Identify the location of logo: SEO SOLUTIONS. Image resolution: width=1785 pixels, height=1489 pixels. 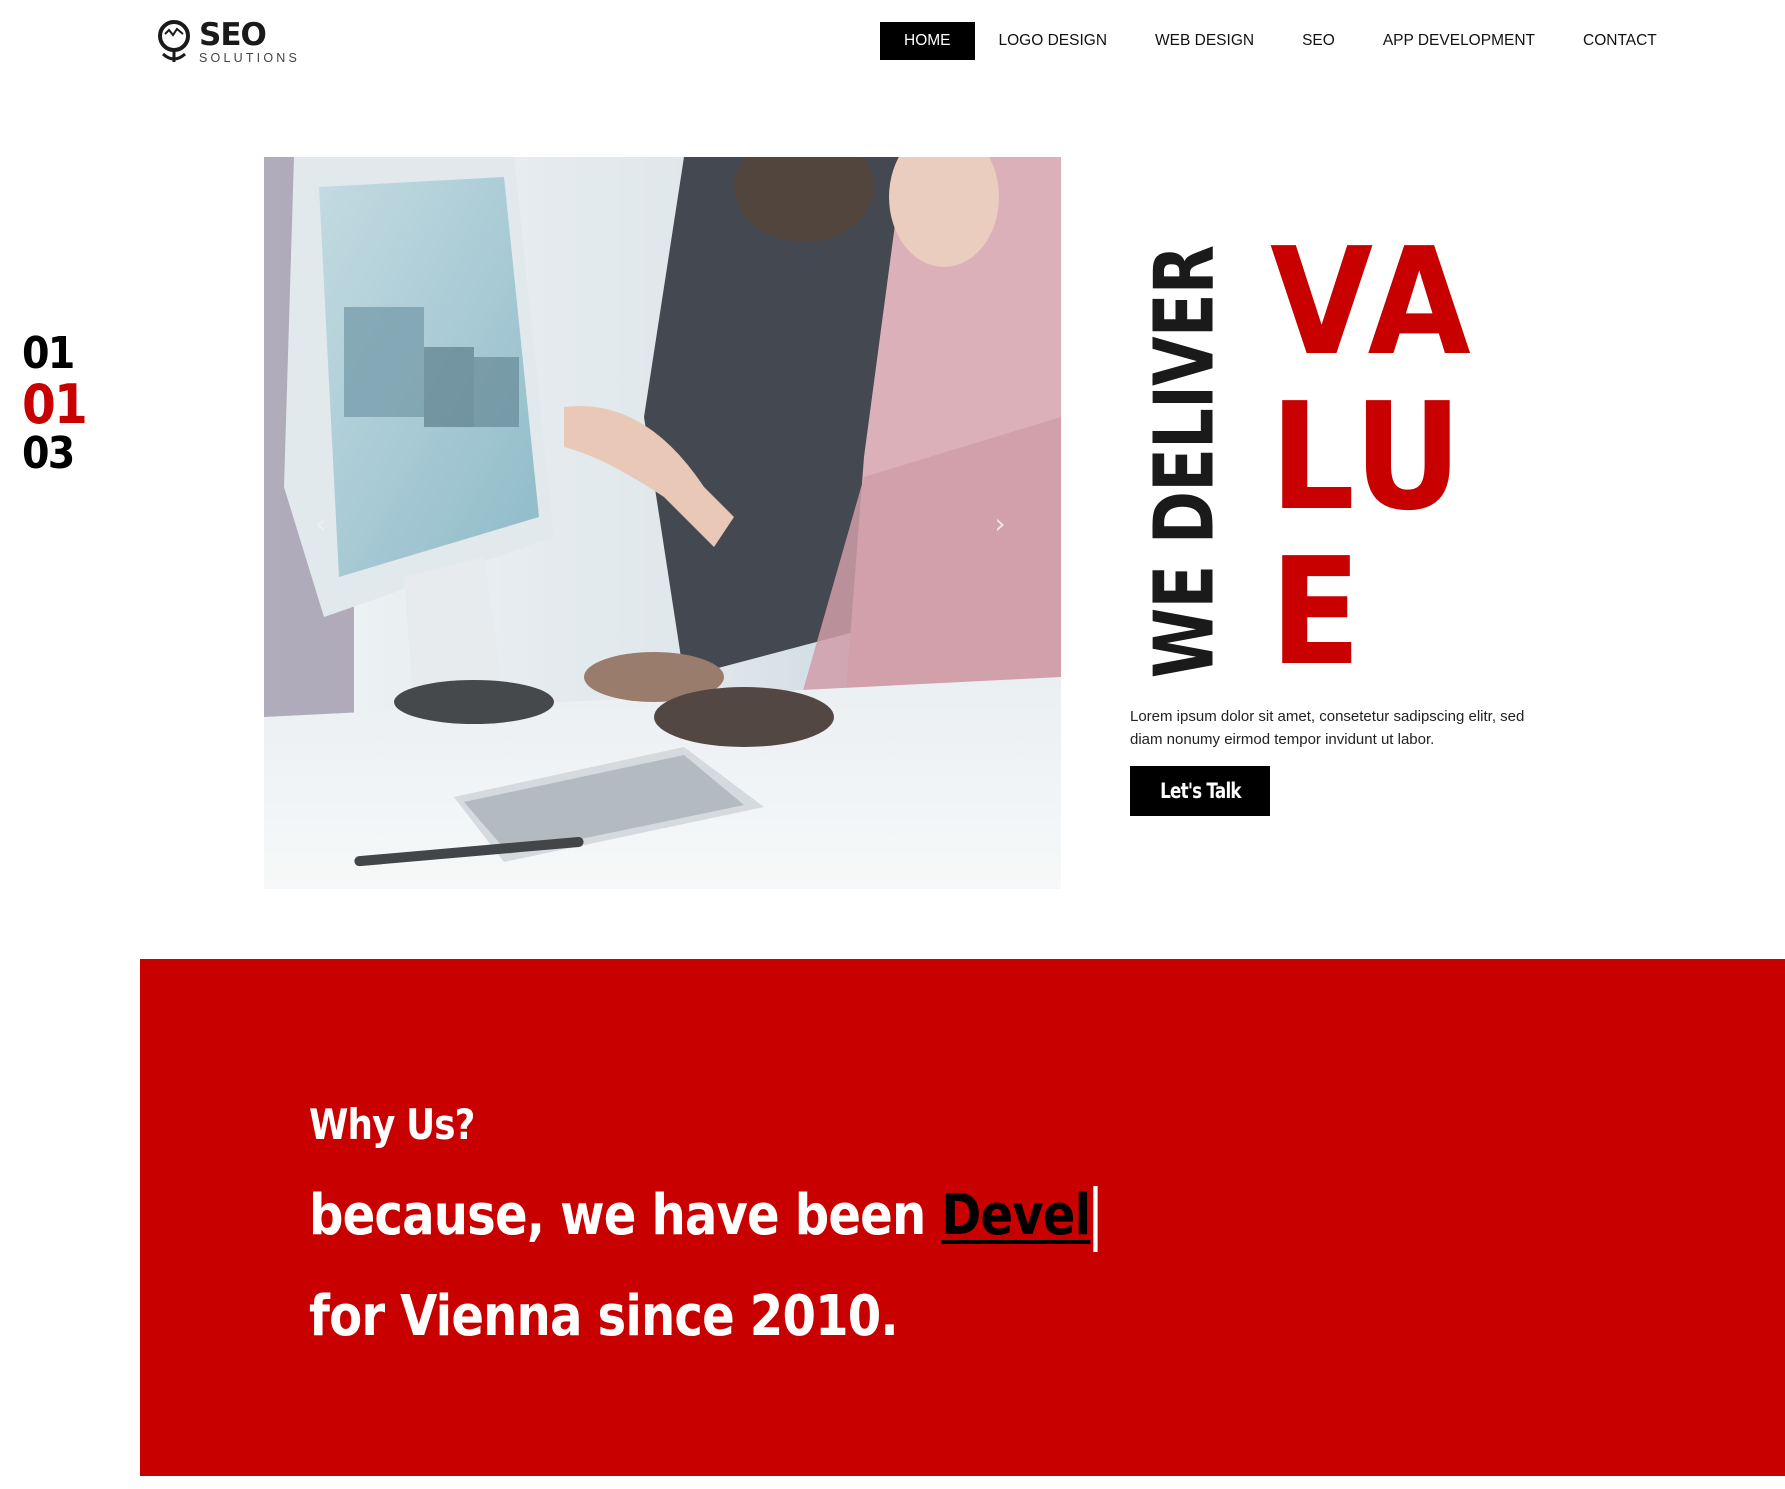
(230, 42).